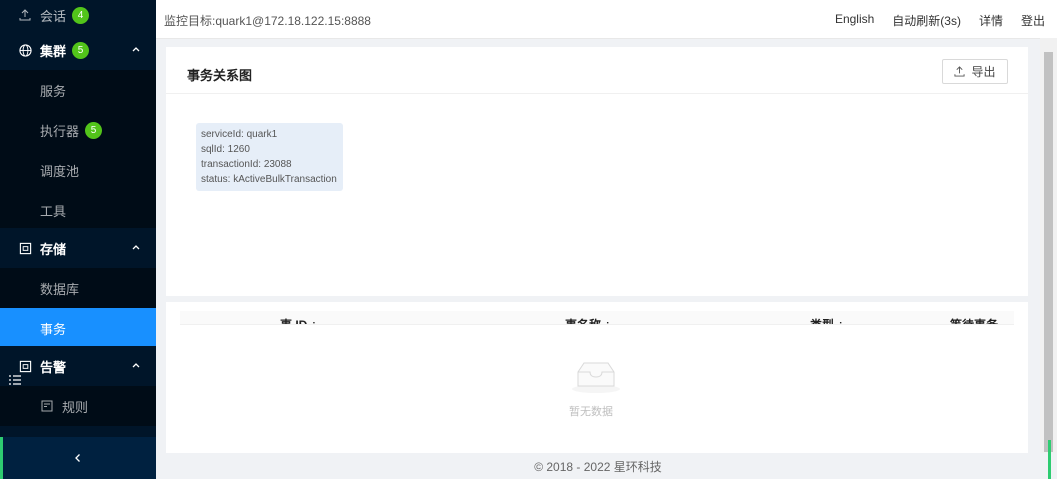 This screenshot has height=479, width=1057. I want to click on chevron-left-icon, so click(77, 458).